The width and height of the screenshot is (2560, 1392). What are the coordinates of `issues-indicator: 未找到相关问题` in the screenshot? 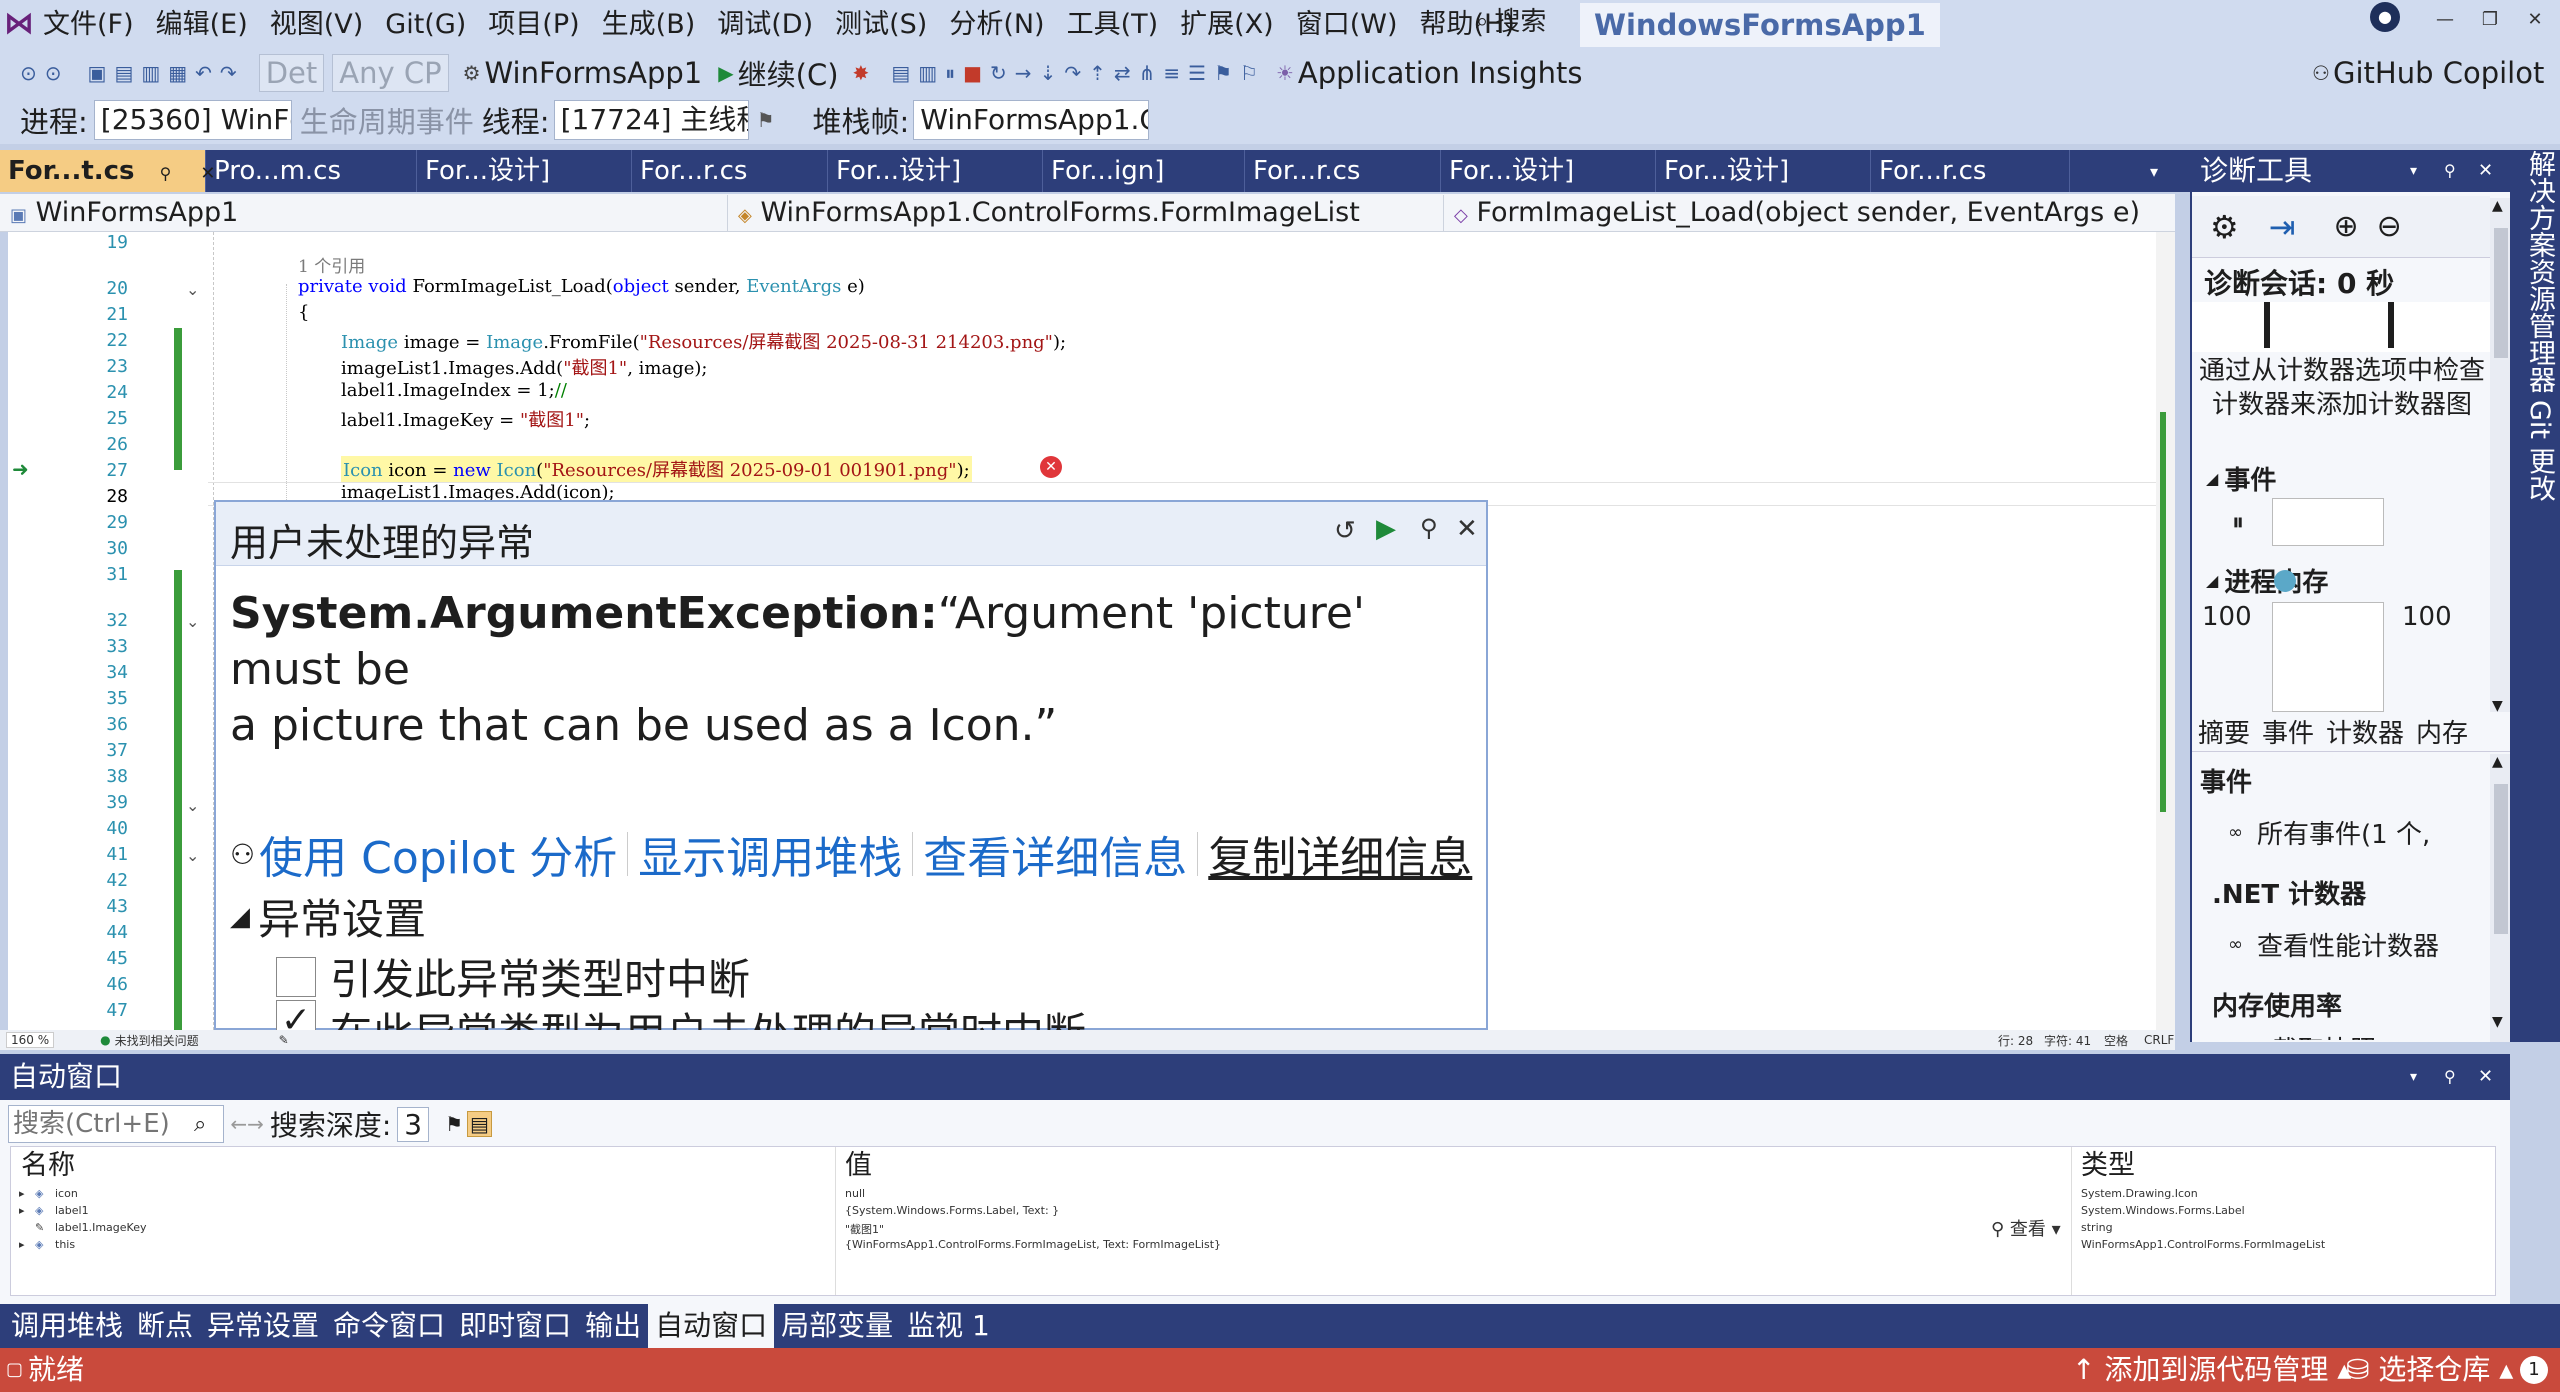 It's located at (157, 1040).